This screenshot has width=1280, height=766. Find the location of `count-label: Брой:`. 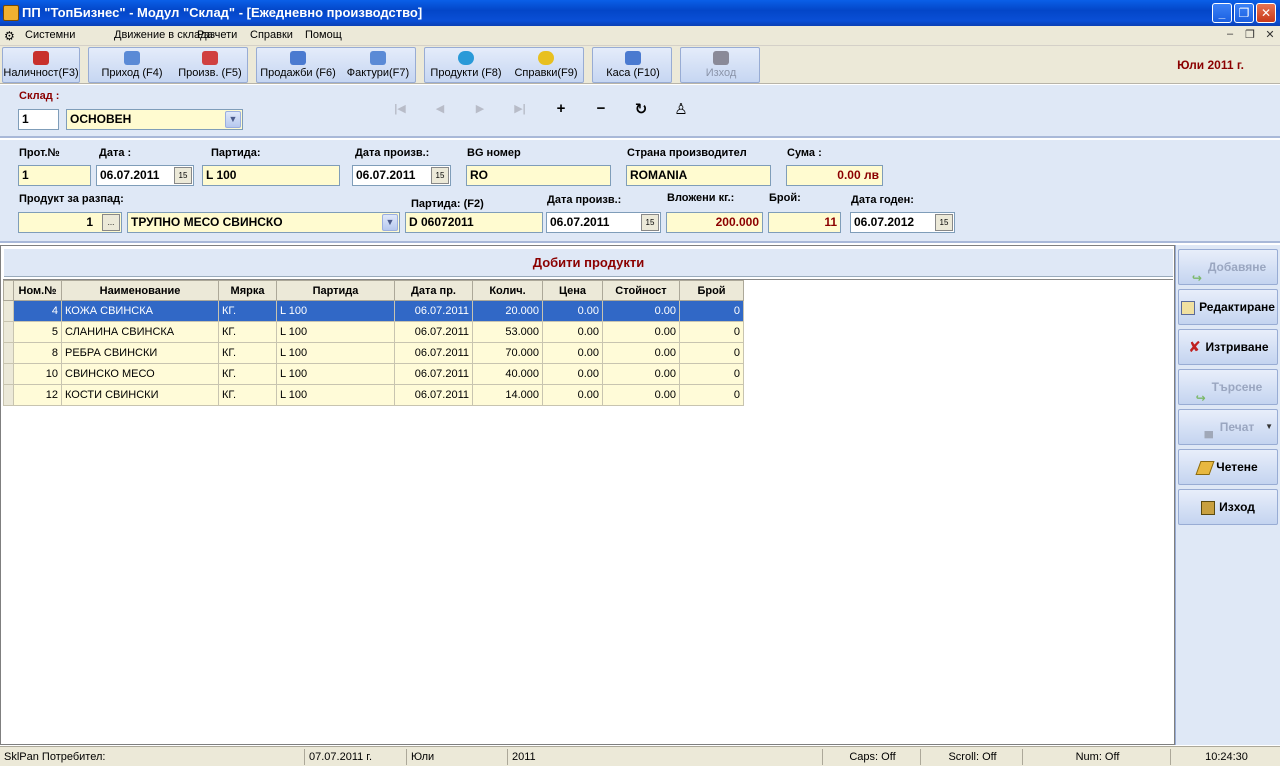

count-label: Брой: is located at coordinates (785, 198).